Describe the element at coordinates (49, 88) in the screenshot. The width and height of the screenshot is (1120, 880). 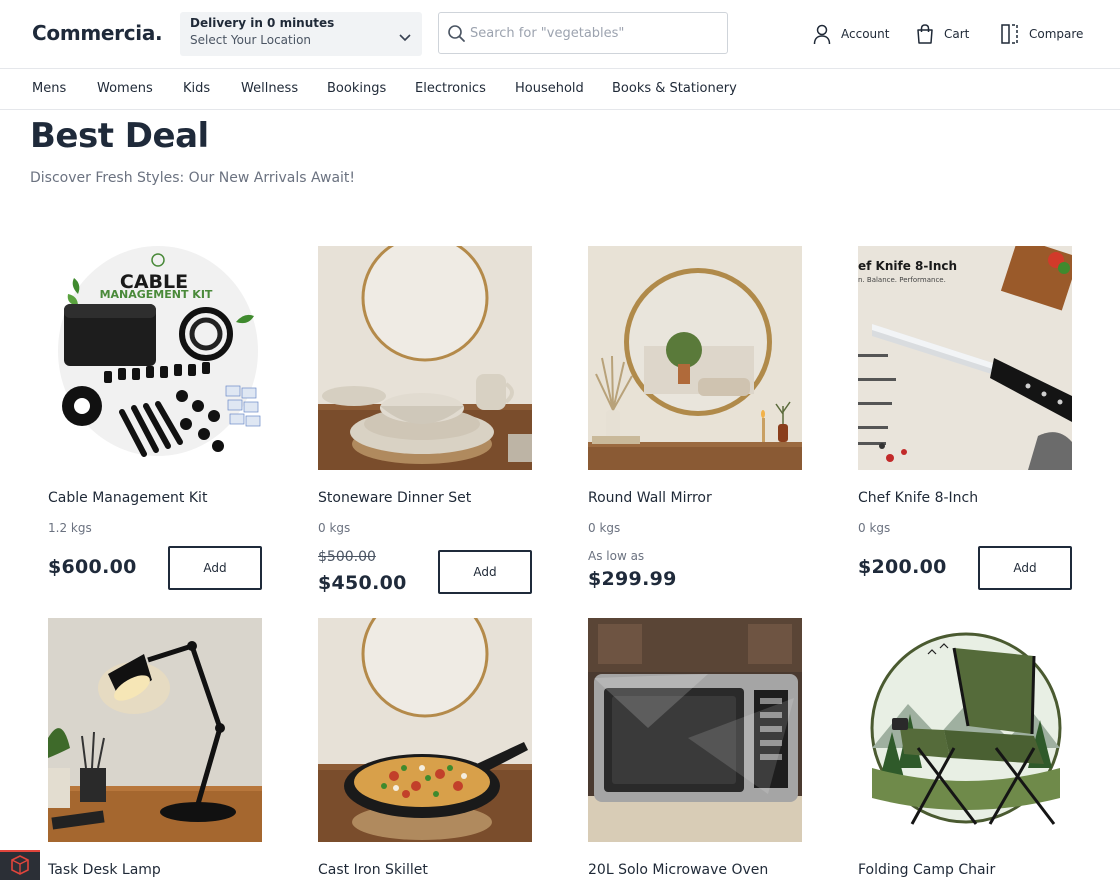
I see `category-link-mens: Mens` at that location.